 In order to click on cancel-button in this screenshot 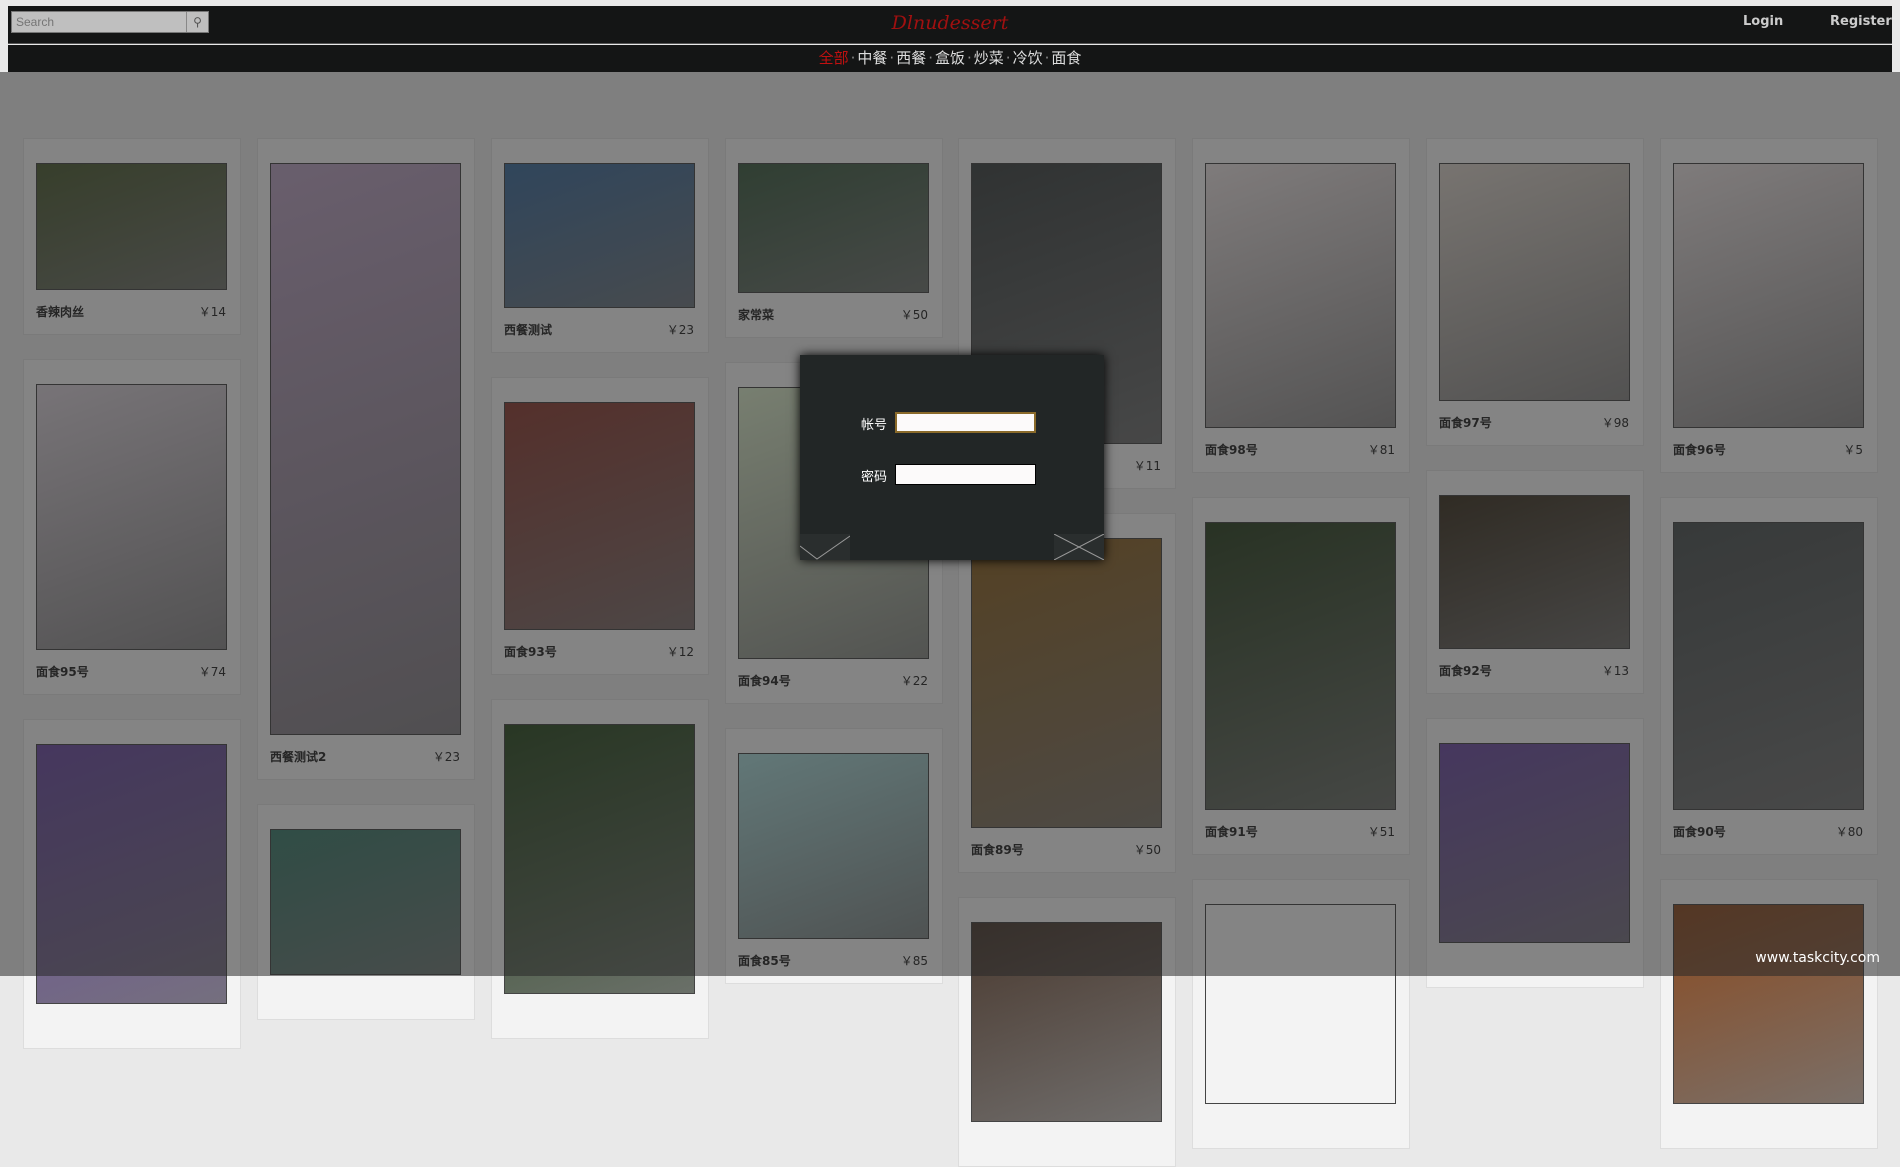, I will do `click(1079, 547)`.